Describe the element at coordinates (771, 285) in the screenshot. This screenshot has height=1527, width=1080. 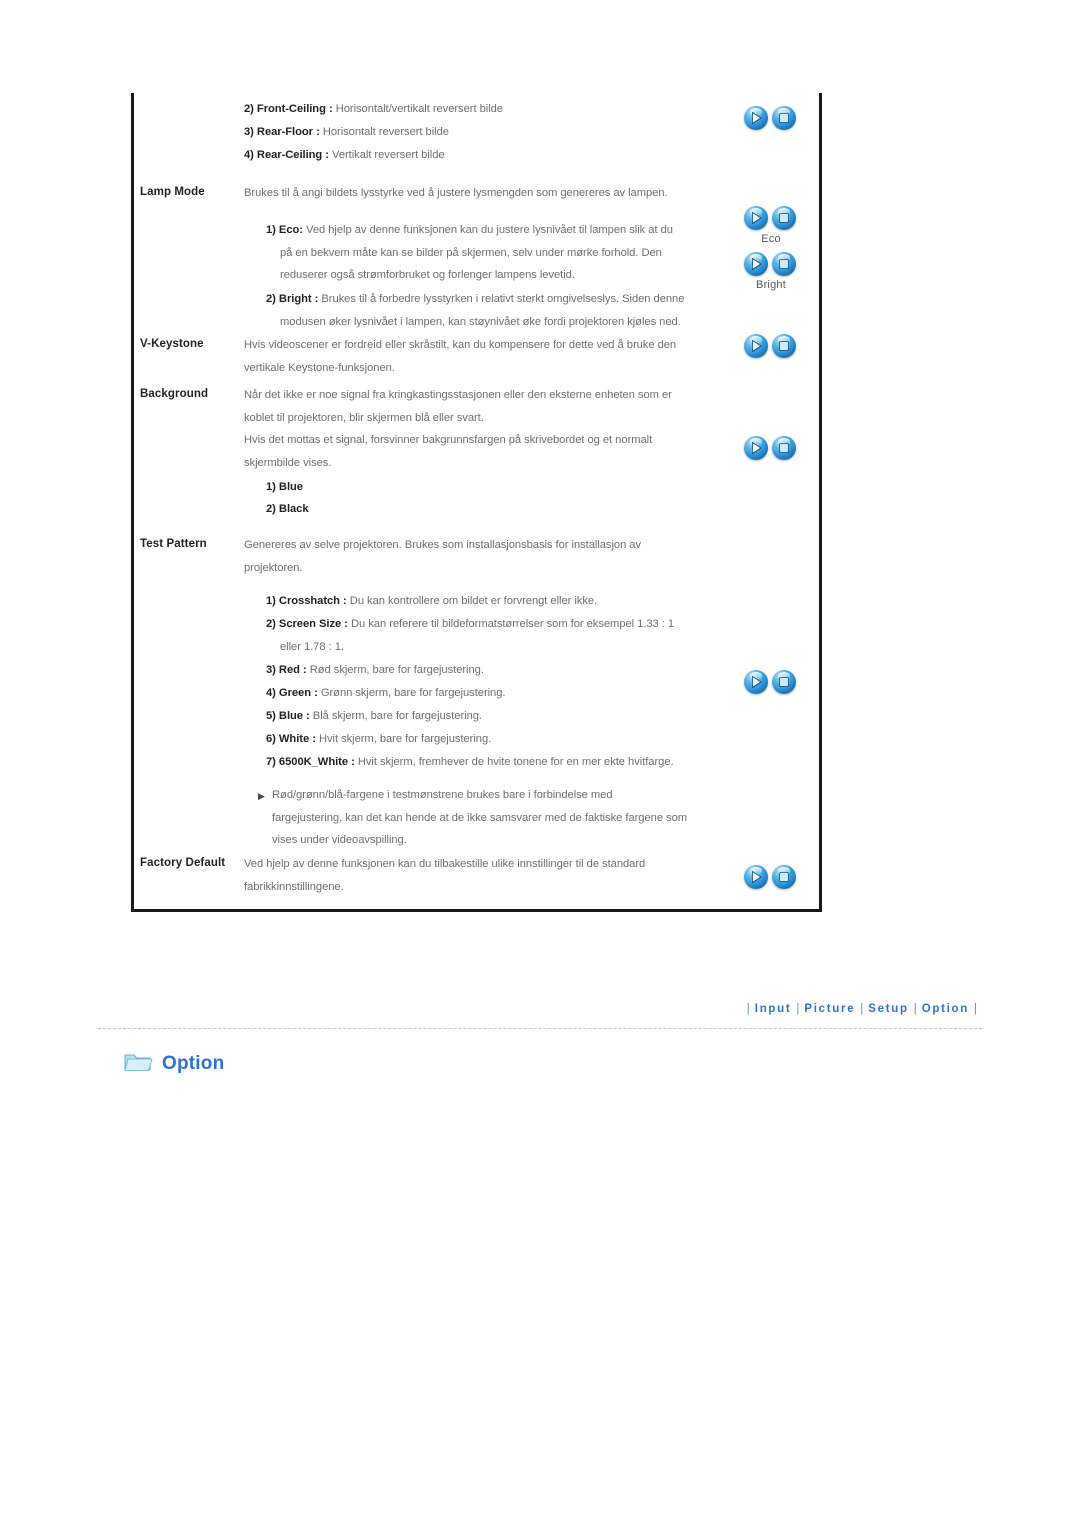
I see `icon-caption-bright: Bright` at that location.